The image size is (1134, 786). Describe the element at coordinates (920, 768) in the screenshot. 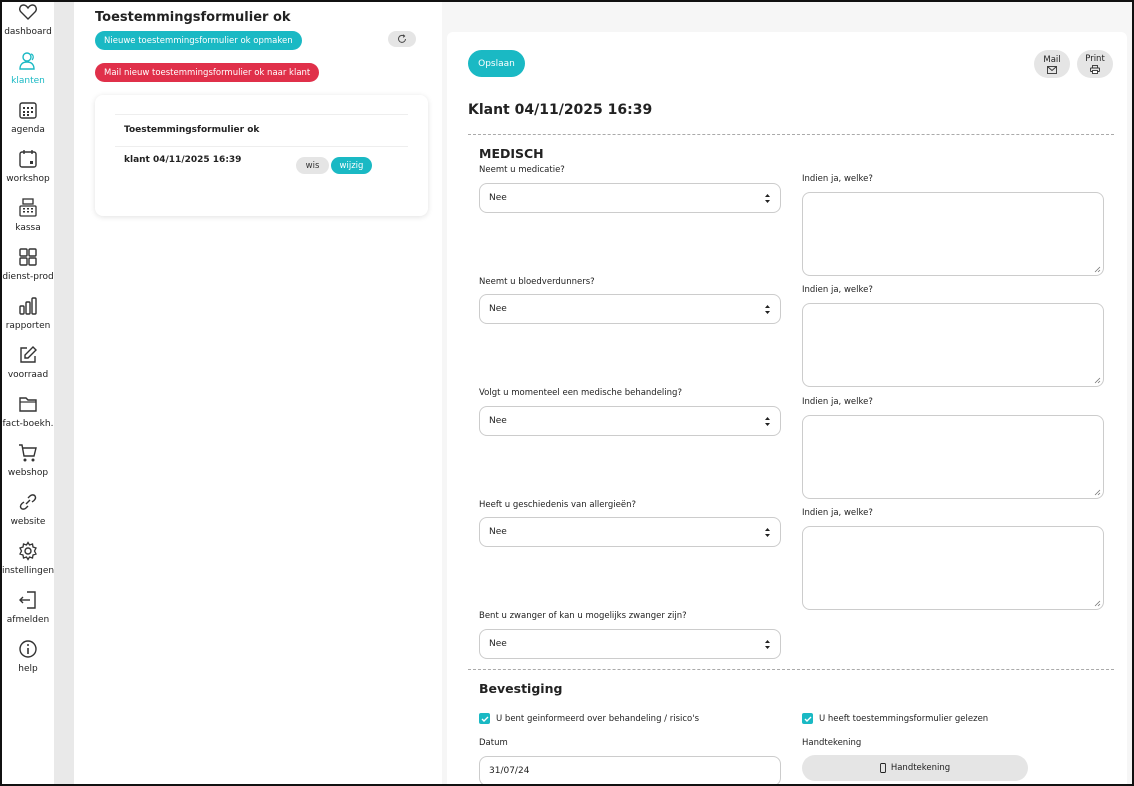

I see `signature-button-label: Handtekening` at that location.